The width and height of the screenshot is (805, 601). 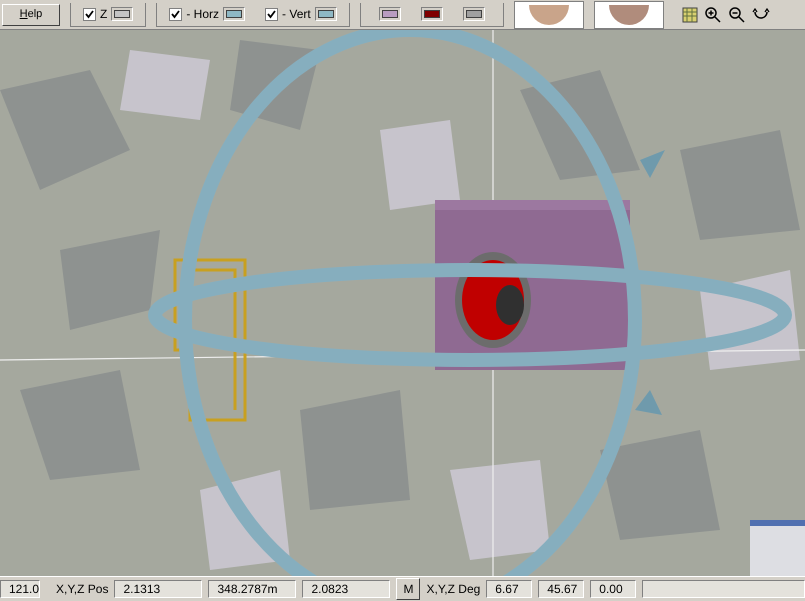 What do you see at coordinates (346, 589) in the screenshot?
I see `value-field: 2.0823` at bounding box center [346, 589].